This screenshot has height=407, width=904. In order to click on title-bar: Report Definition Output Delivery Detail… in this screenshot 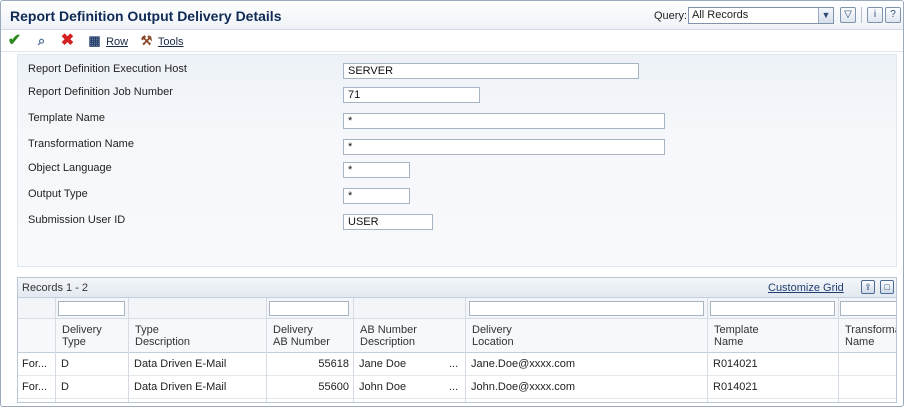, I will do `click(452, 15)`.